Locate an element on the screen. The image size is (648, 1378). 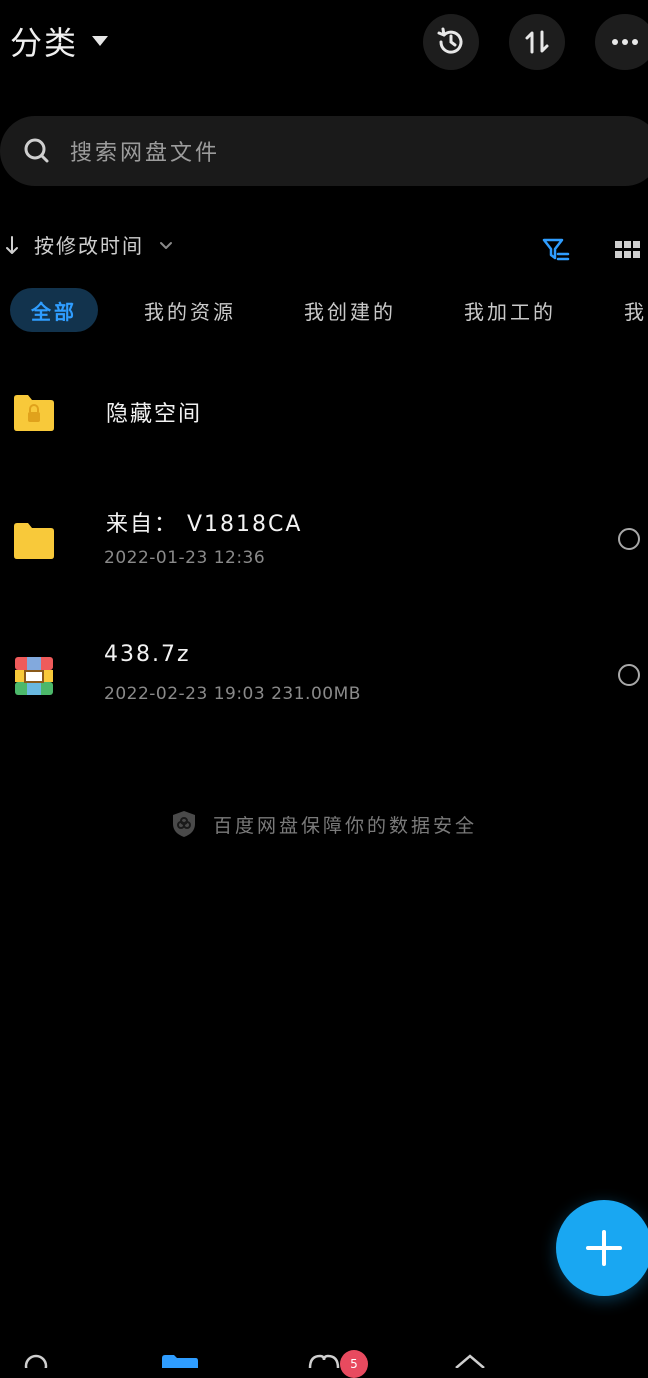
file-meta: 2022-01-23 12:36 is located at coordinates (185, 558).